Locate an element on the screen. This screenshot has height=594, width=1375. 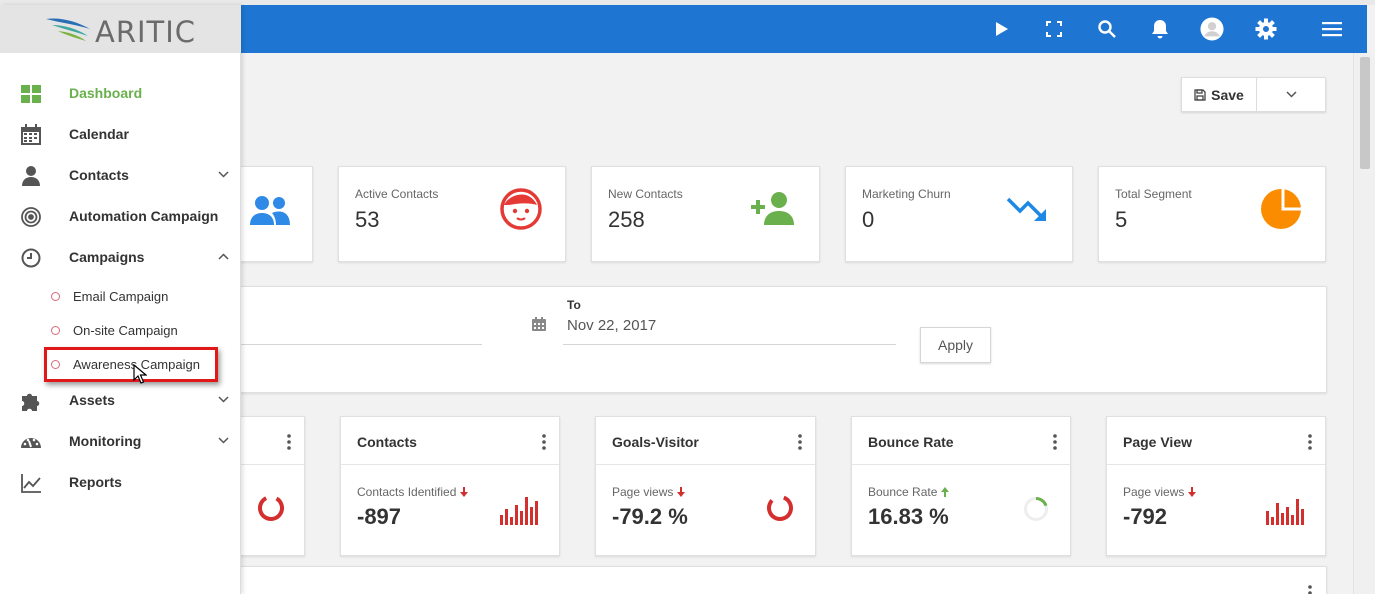
stat-label: Active Contacts is located at coordinates (397, 194).